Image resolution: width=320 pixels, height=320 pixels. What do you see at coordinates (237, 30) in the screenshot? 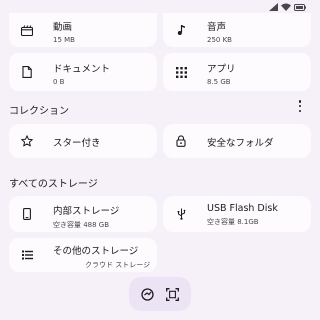
I see `category-audio-card: 音声 250 KB` at bounding box center [237, 30].